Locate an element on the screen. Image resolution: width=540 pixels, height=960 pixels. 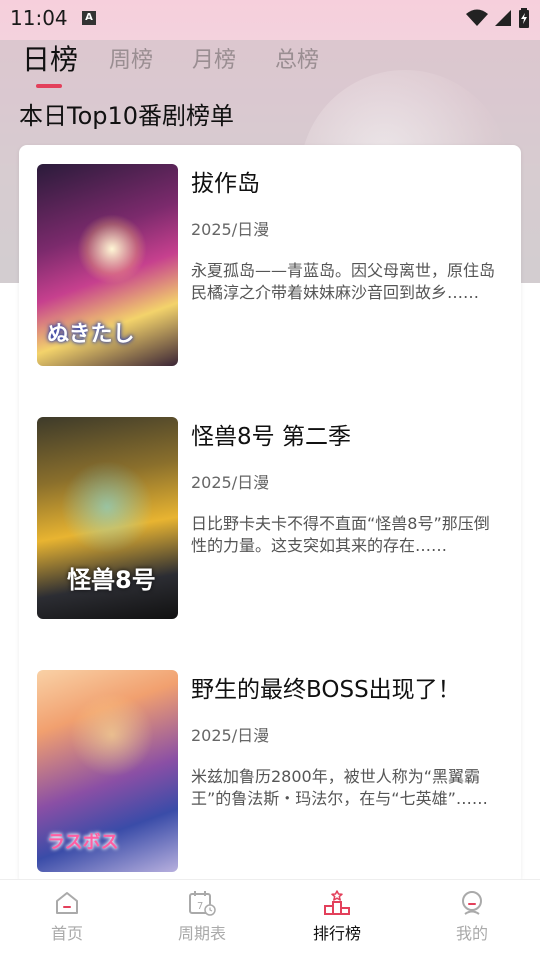
svg-text: 7 is located at coordinates (200, 906).